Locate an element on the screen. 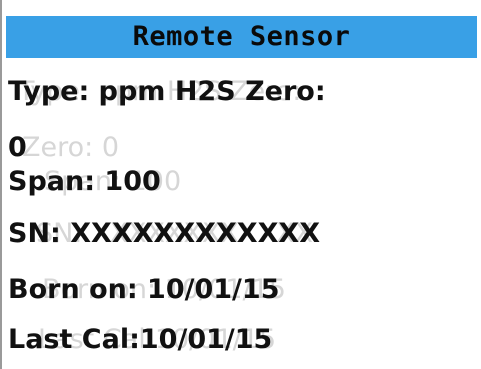 This screenshot has width=481, height=369. last-cal-value: Last Cal:10/01/15 is located at coordinates (140, 339).